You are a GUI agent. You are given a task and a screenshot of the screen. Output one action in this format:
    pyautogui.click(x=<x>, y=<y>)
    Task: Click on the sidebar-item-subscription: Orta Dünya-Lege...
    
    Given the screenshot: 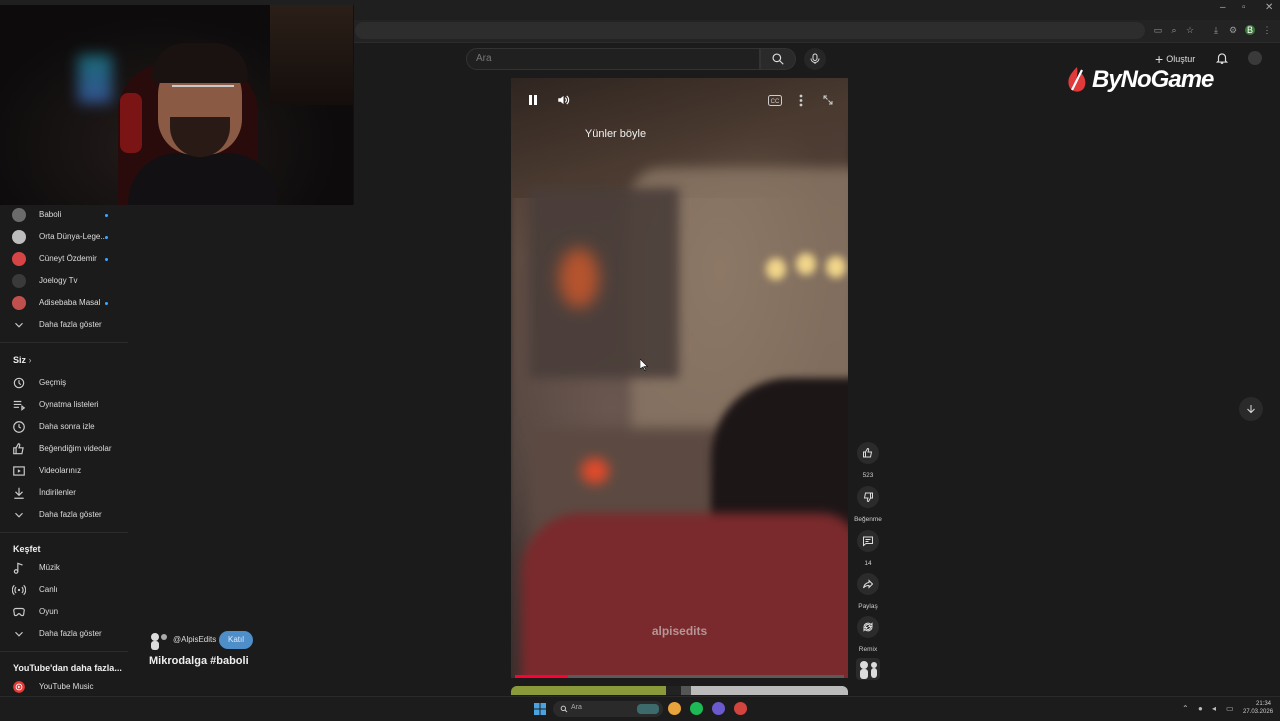 What is the action you would take?
    pyautogui.click(x=64, y=237)
    